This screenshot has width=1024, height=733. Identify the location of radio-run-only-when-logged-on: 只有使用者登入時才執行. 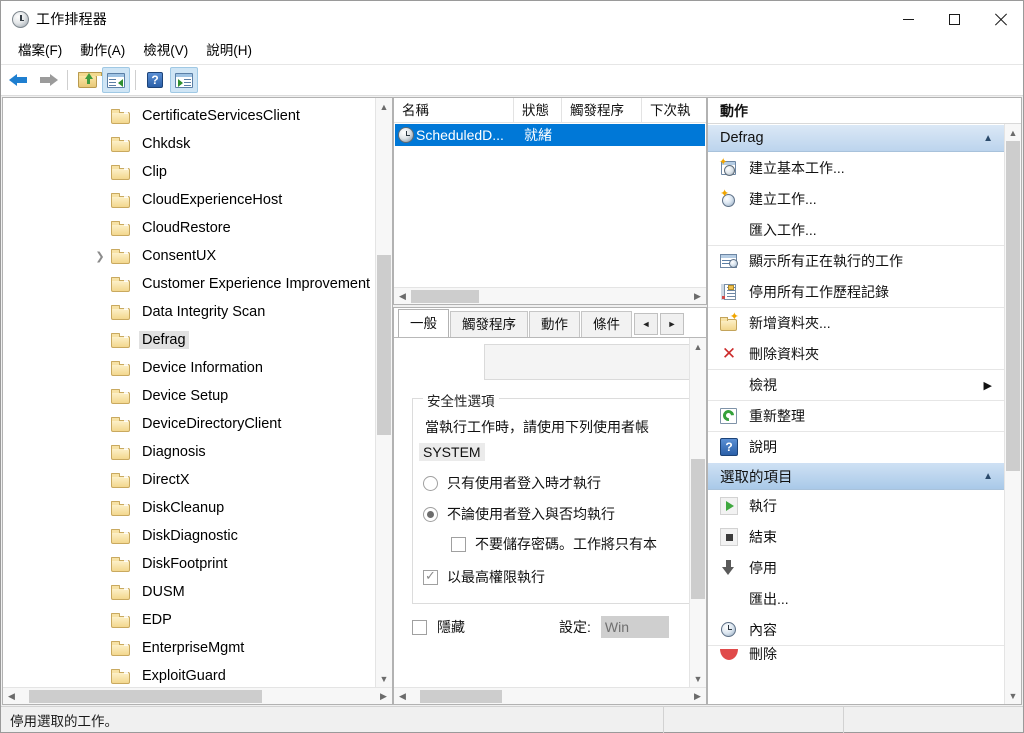
(512, 483).